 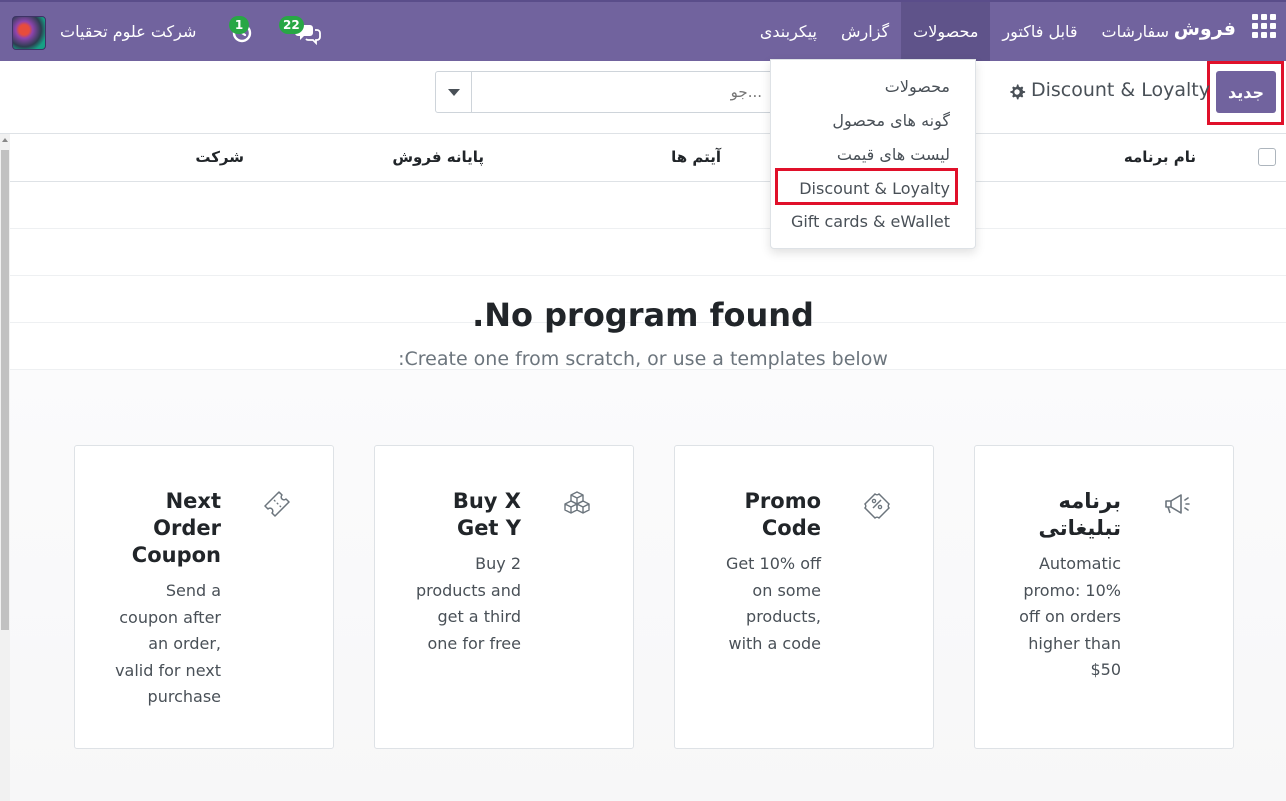 What do you see at coordinates (277, 504) in the screenshot?
I see `ticket-icon` at bounding box center [277, 504].